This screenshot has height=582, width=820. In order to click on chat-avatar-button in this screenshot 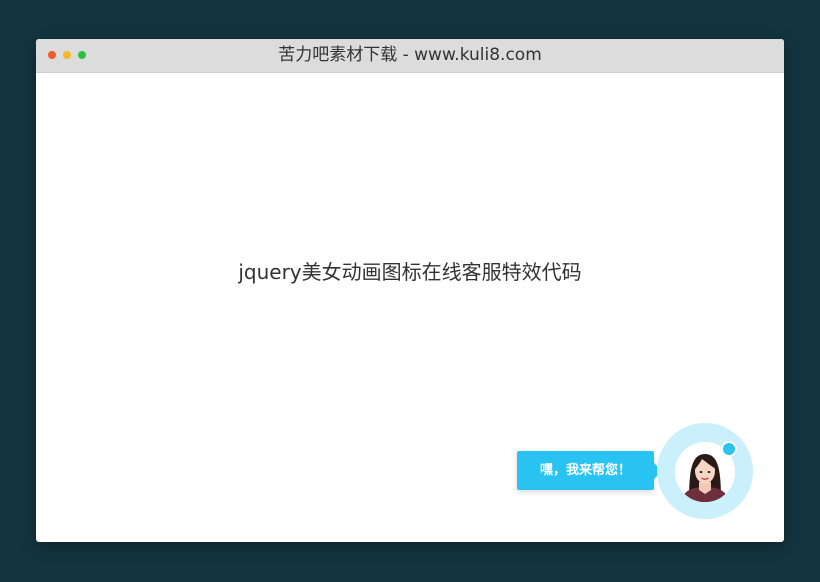, I will do `click(705, 471)`.